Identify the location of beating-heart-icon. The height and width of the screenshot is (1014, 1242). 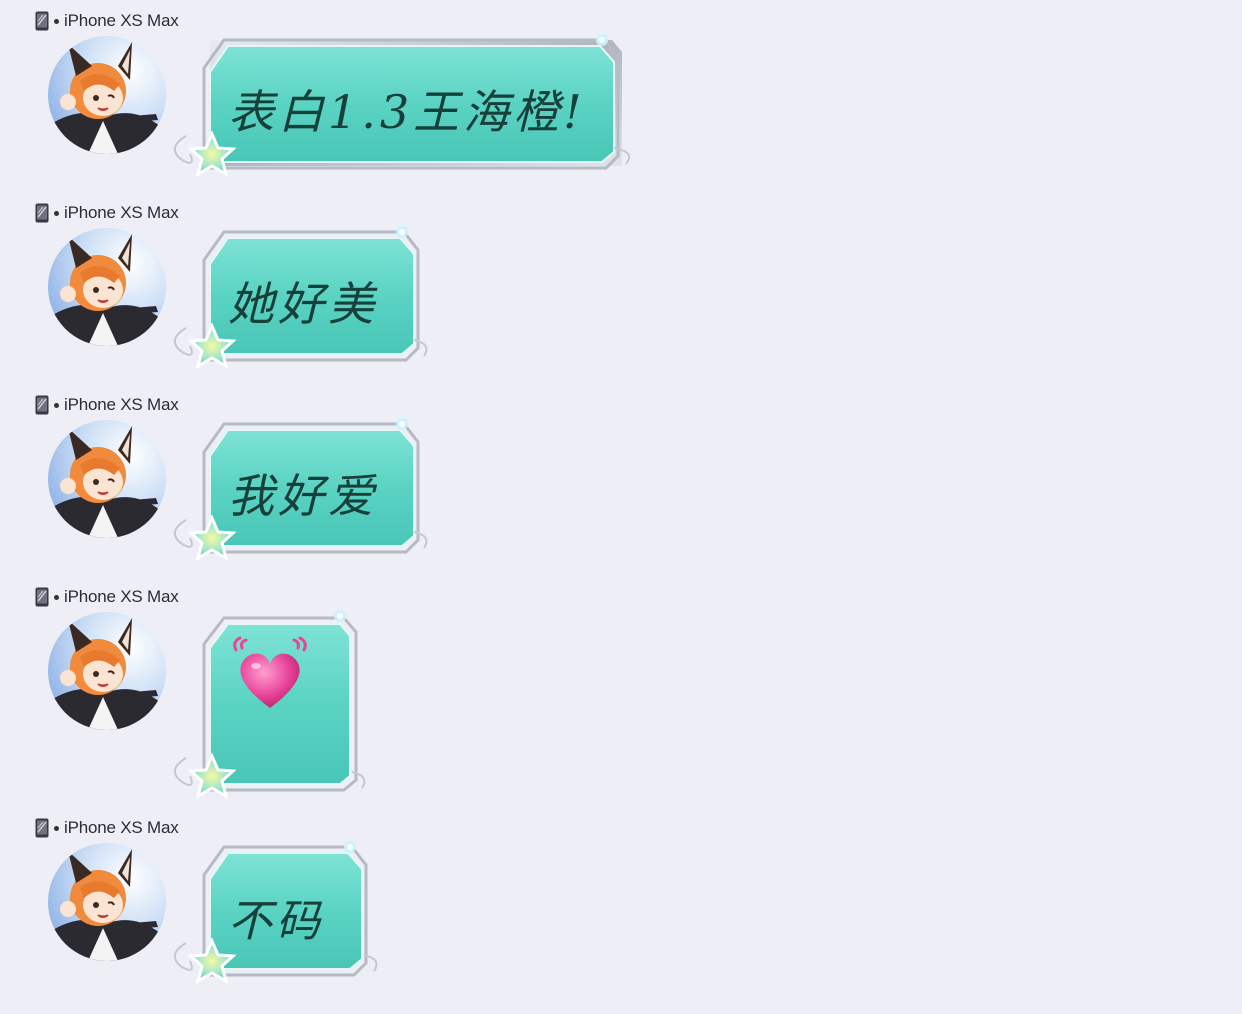
(270, 676).